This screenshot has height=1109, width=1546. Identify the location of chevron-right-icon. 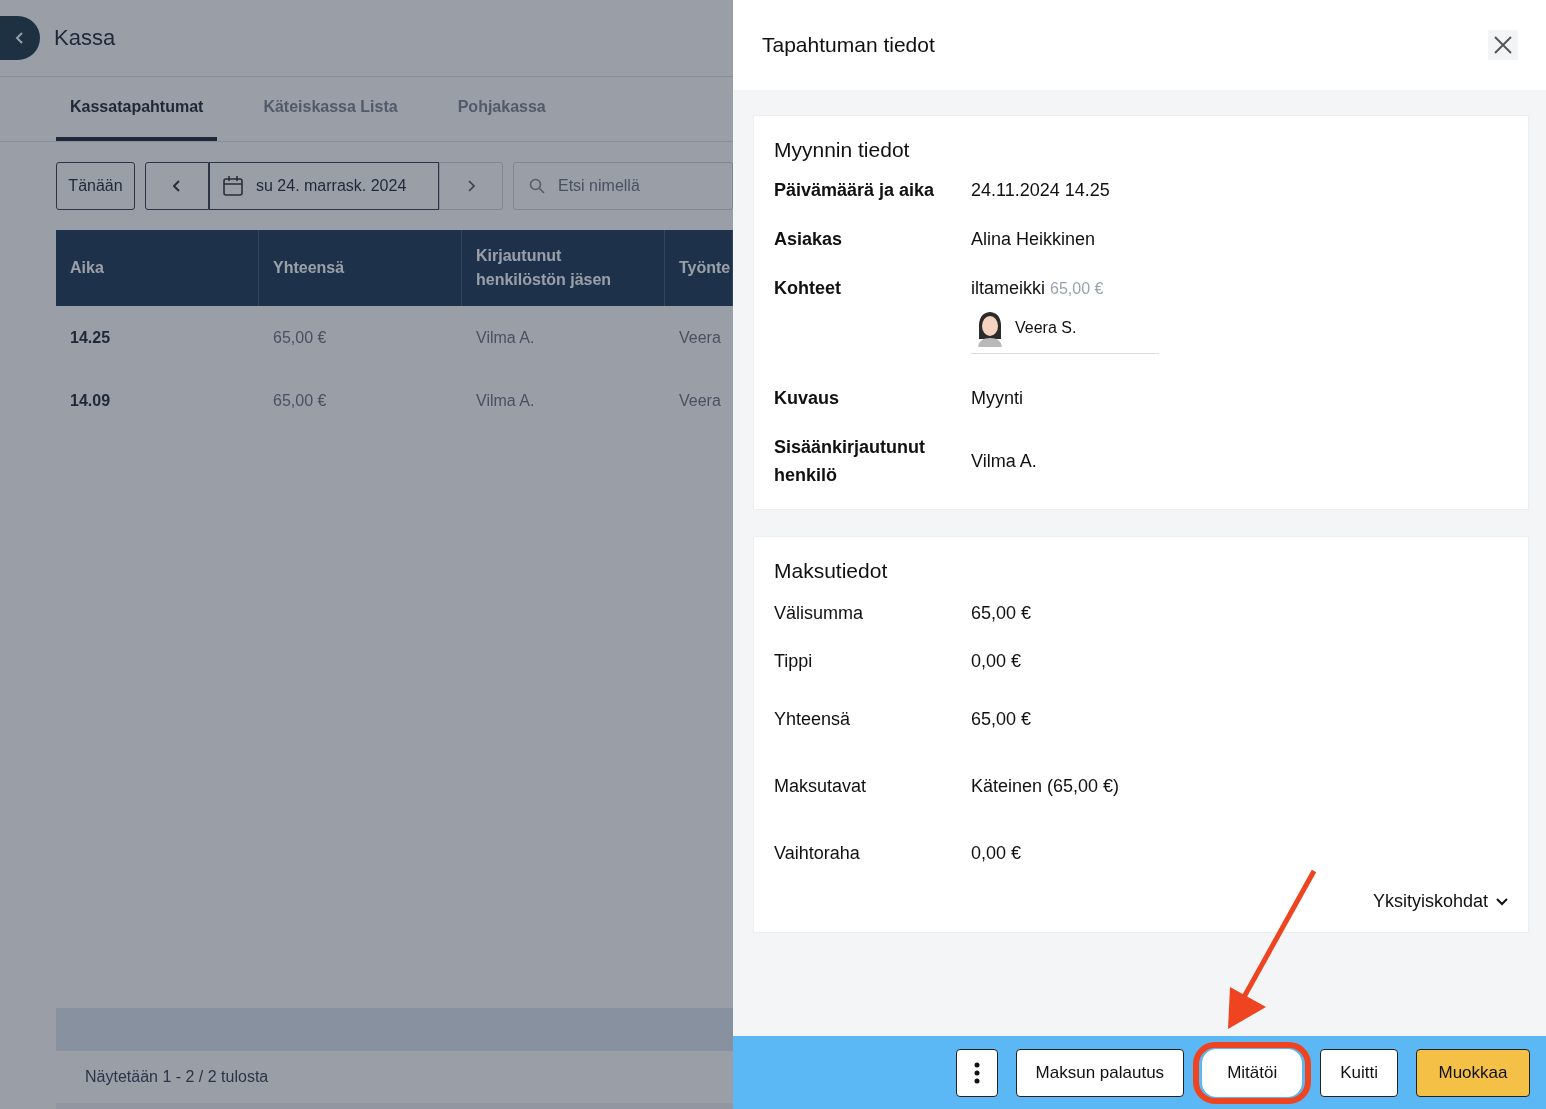
(471, 186).